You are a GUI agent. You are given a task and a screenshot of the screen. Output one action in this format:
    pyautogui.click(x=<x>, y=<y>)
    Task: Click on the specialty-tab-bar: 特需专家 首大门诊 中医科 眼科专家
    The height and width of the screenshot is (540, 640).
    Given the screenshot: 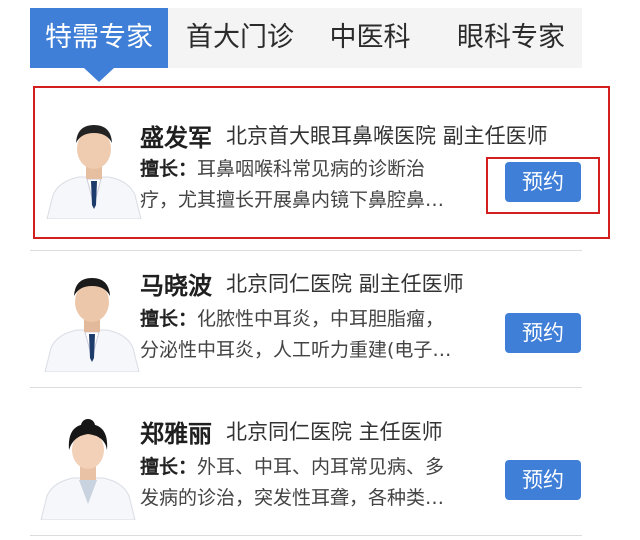 What is the action you would take?
    pyautogui.click(x=306, y=38)
    